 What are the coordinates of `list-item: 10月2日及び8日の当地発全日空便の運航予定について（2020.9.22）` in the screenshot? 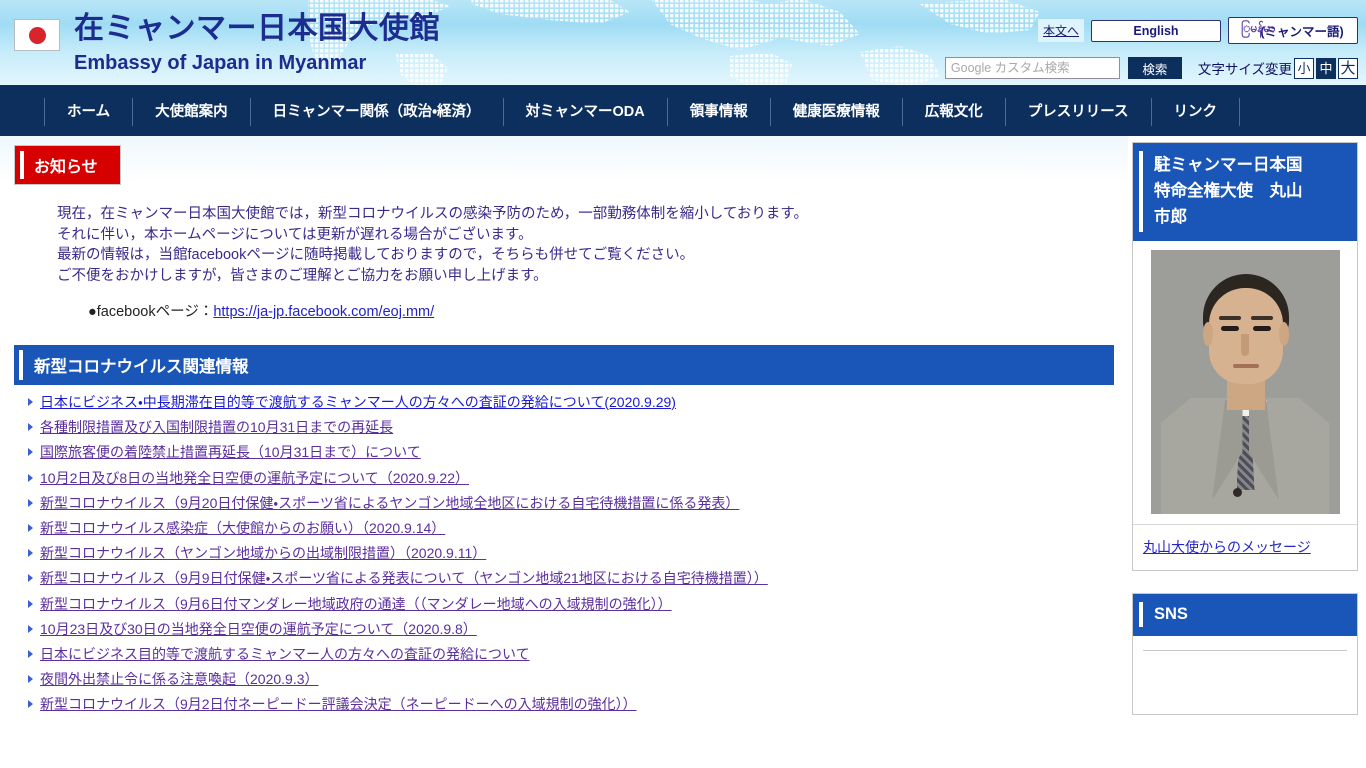 It's located at (578, 478).